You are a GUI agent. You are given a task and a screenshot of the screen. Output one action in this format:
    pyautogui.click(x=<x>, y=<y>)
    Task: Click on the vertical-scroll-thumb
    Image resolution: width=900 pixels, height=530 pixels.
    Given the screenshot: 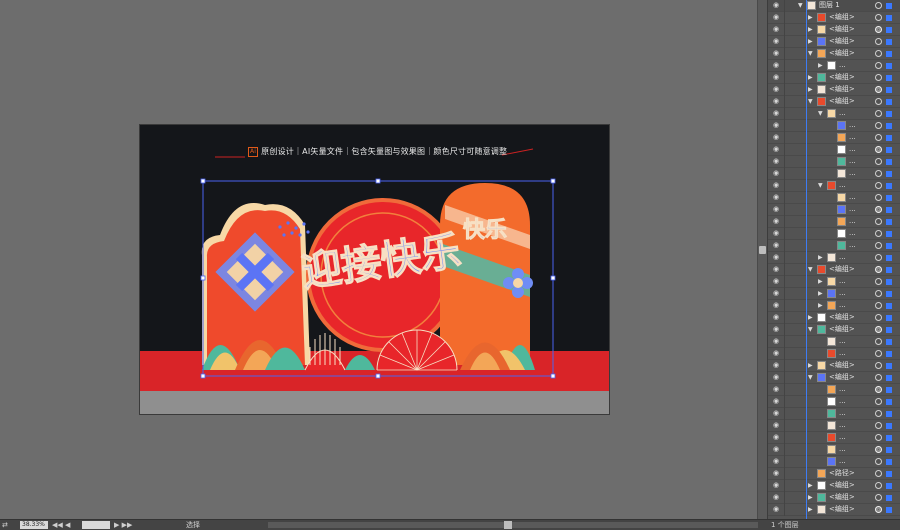 What is the action you would take?
    pyautogui.click(x=762, y=250)
    